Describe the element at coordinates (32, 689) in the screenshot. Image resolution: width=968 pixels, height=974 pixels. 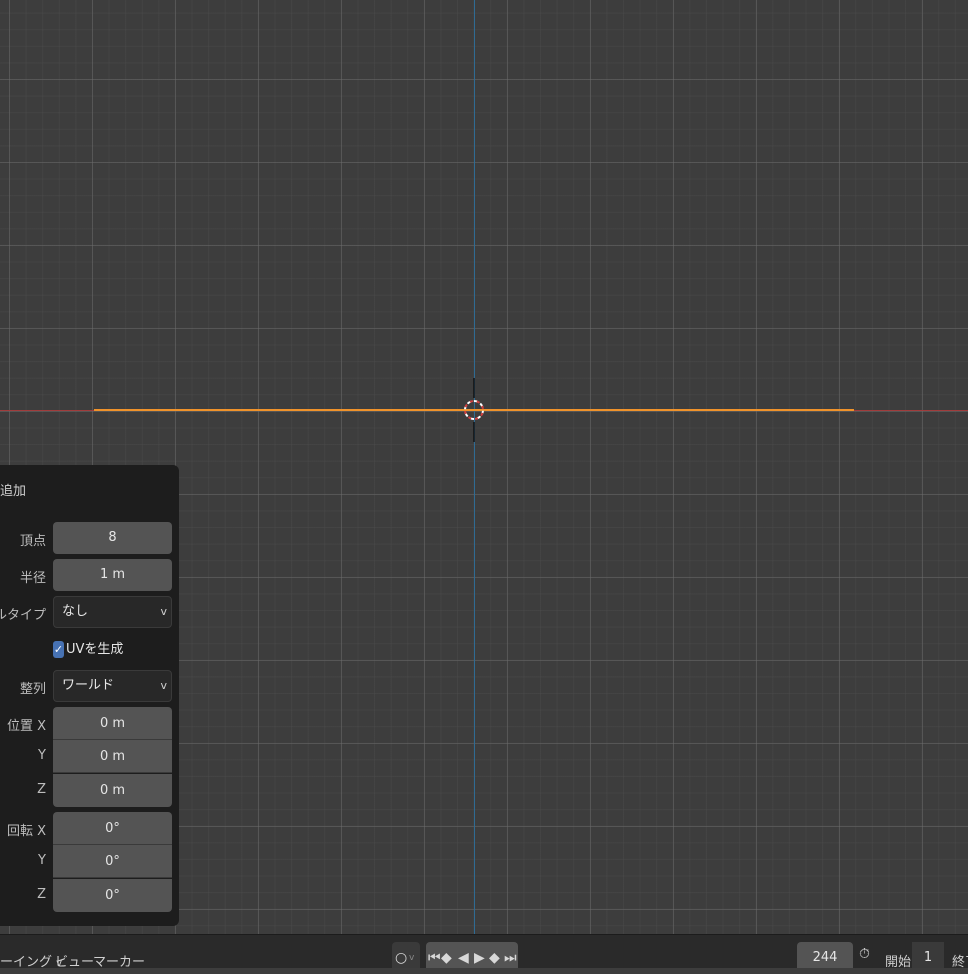
I see `align-label: 整列` at that location.